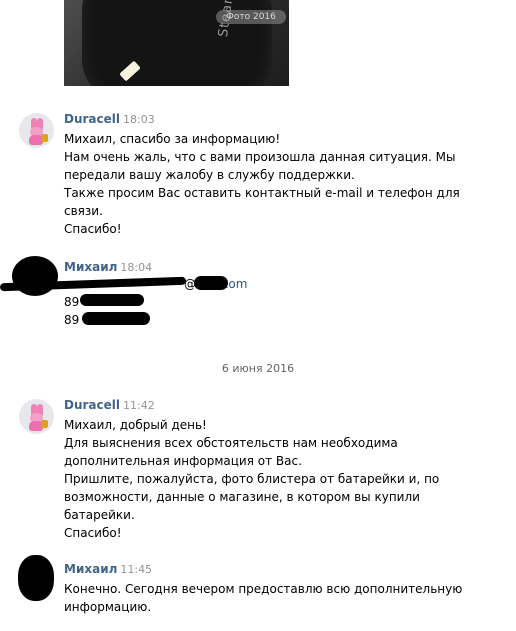 This screenshot has width=516, height=631. What do you see at coordinates (172, 139) in the screenshot?
I see `message-line: Михаил, спасибо за информацию!` at bounding box center [172, 139].